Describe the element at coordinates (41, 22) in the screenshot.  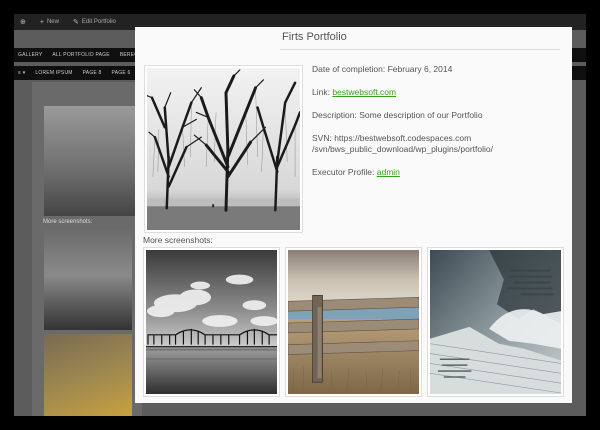
I see `plus-icon: +` at that location.